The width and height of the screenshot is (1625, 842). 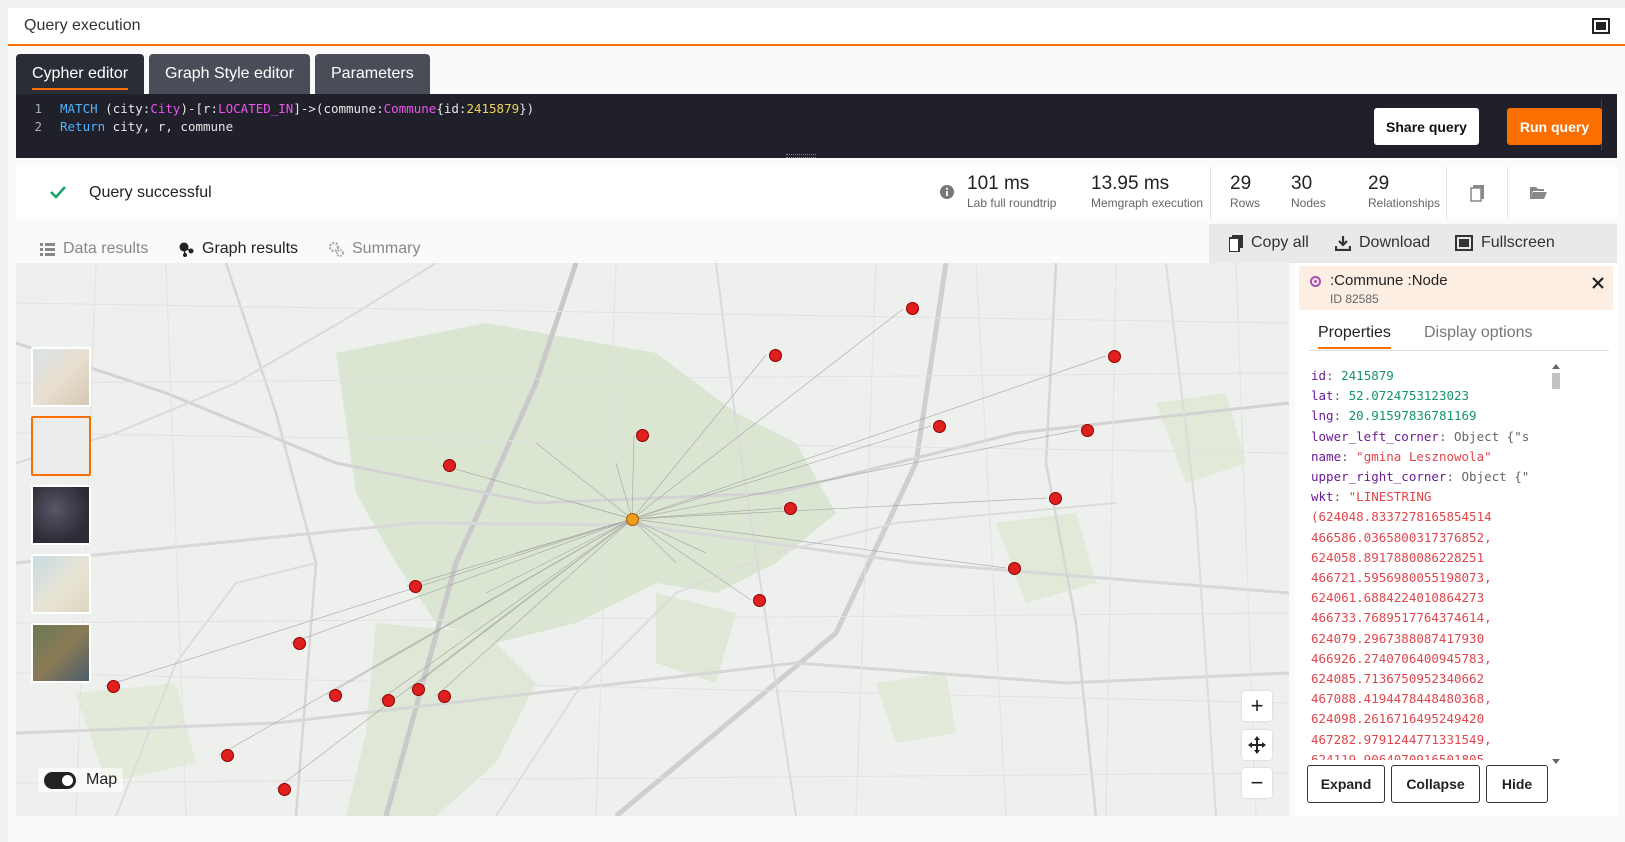 What do you see at coordinates (1354, 336) in the screenshot?
I see `tab-properties: Properties` at bounding box center [1354, 336].